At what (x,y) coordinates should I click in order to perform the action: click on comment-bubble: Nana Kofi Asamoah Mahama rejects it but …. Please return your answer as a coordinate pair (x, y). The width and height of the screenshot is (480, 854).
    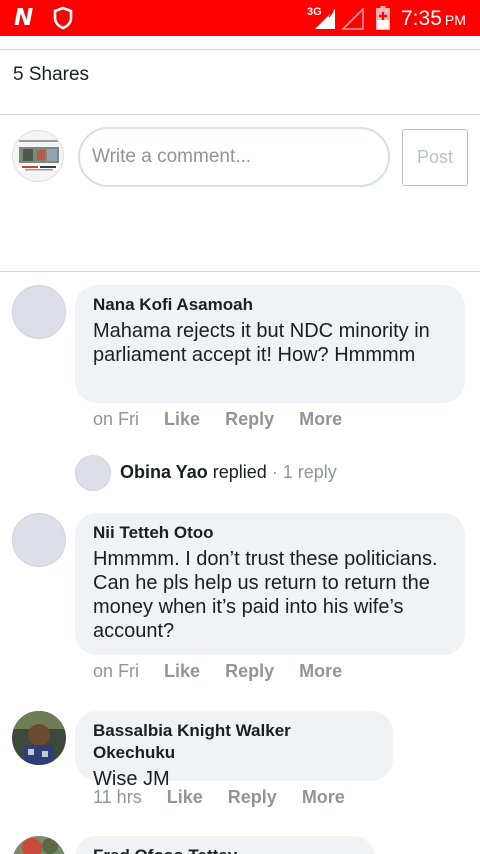
    Looking at the image, I should click on (270, 344).